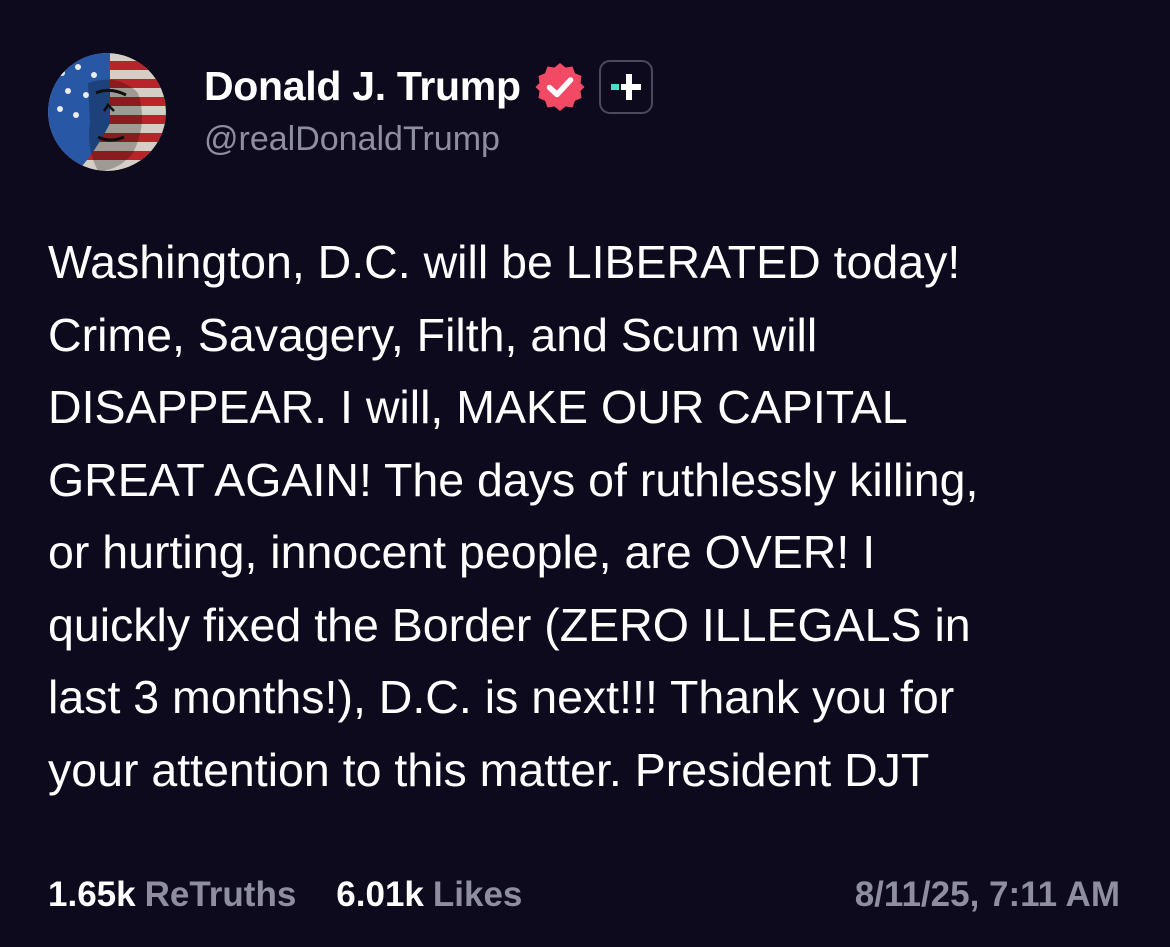 The height and width of the screenshot is (947, 1170). I want to click on display-name: Donald J. Trump, so click(362, 86).